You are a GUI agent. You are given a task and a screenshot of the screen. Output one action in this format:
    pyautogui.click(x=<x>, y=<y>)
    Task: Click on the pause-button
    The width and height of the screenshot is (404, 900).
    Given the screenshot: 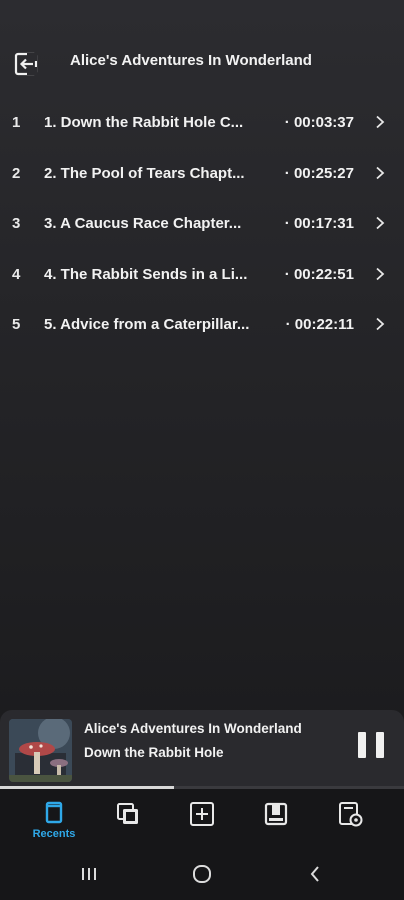 What is the action you would take?
    pyautogui.click(x=371, y=745)
    